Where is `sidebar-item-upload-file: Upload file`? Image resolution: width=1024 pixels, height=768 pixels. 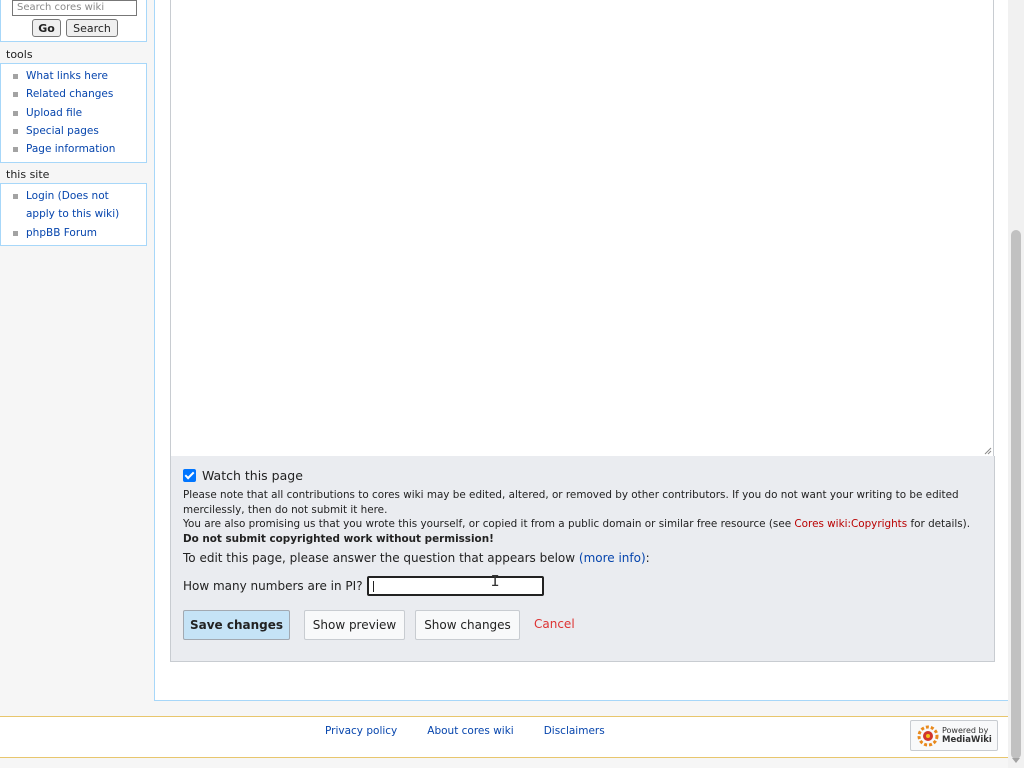
sidebar-item-upload-file: Upload file is located at coordinates (73, 113).